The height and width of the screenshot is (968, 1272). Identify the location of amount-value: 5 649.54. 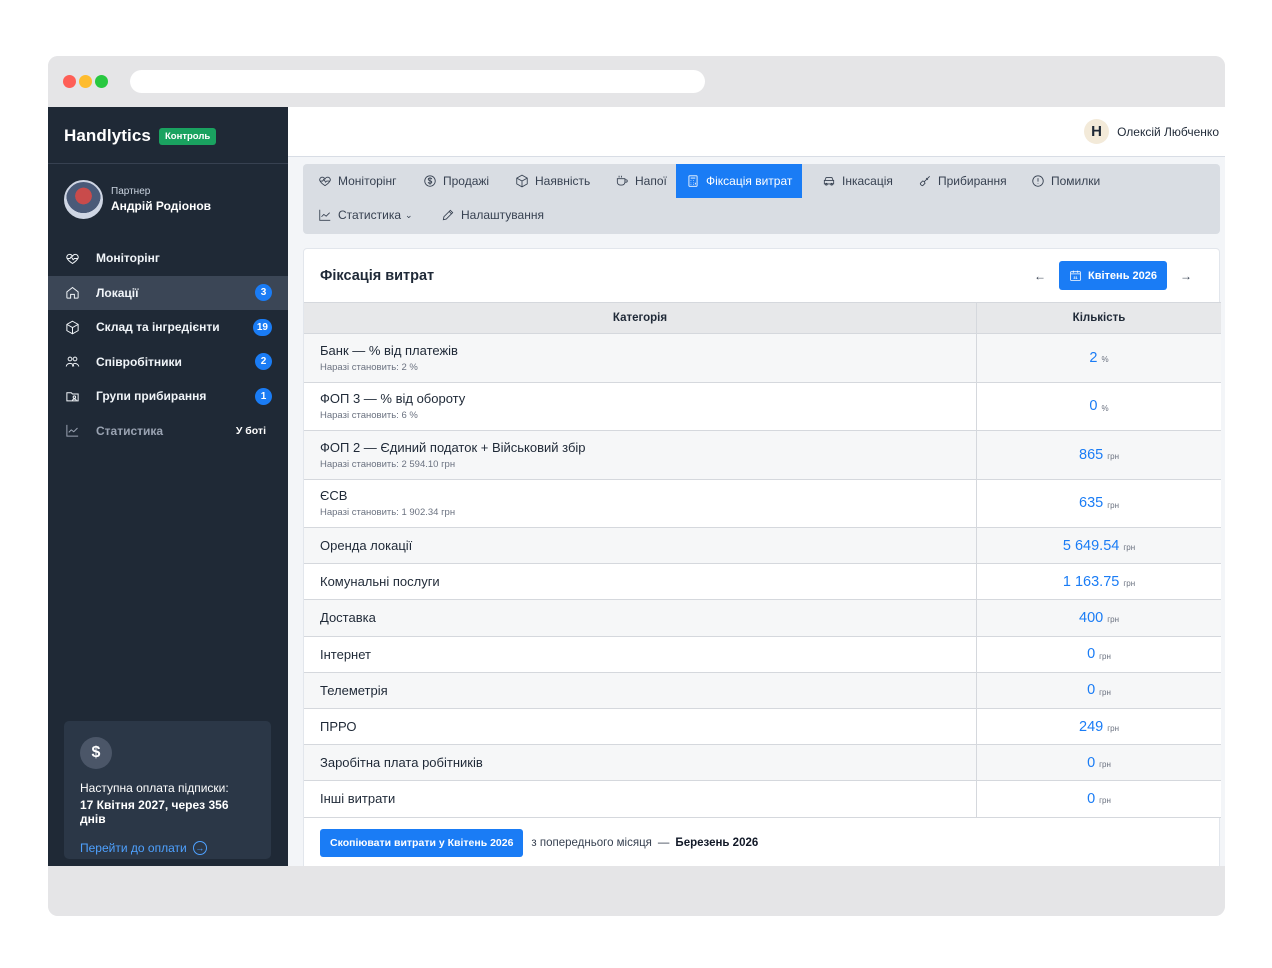
(1091, 546).